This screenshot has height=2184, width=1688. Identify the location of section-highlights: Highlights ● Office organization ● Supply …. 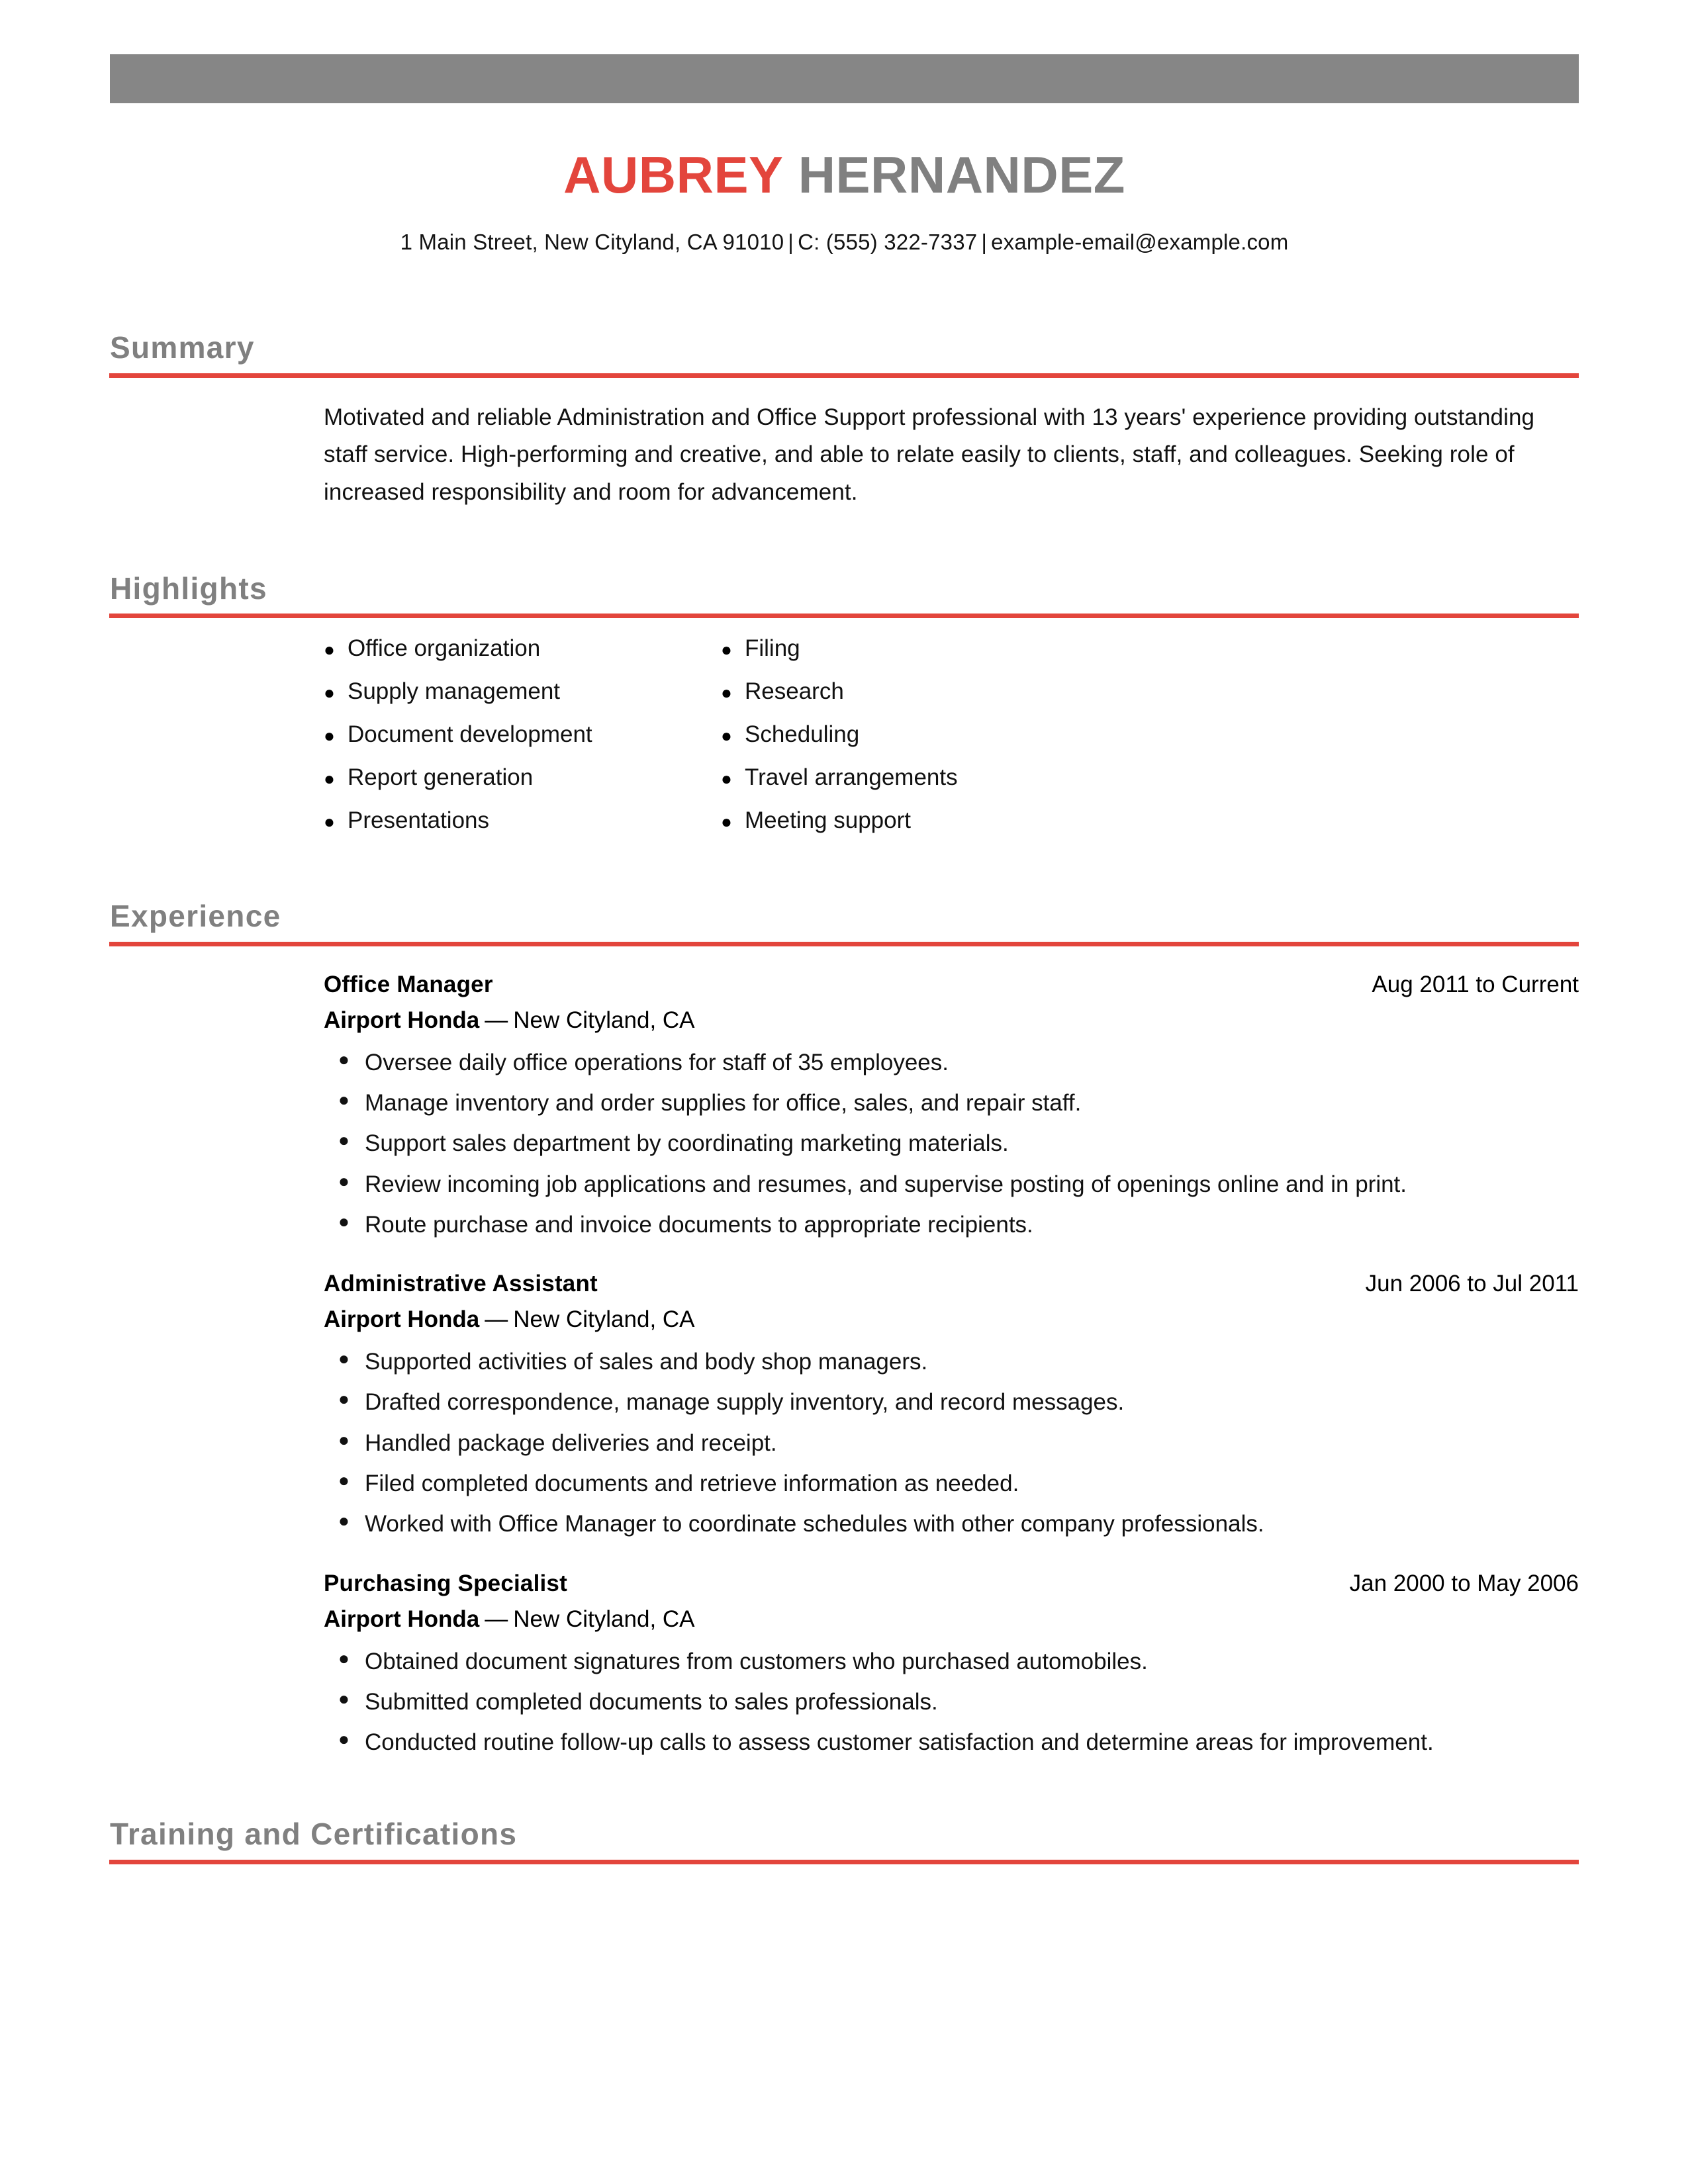
(844, 711).